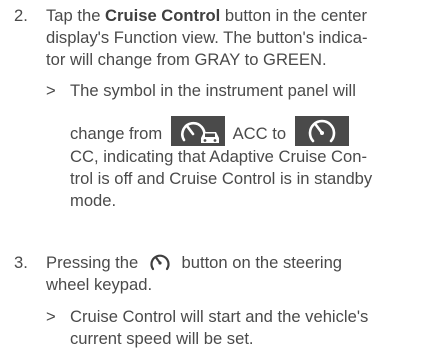 This screenshot has width=448, height=354. Describe the element at coordinates (321, 131) in the screenshot. I see `cc-speedometer-icon` at that location.